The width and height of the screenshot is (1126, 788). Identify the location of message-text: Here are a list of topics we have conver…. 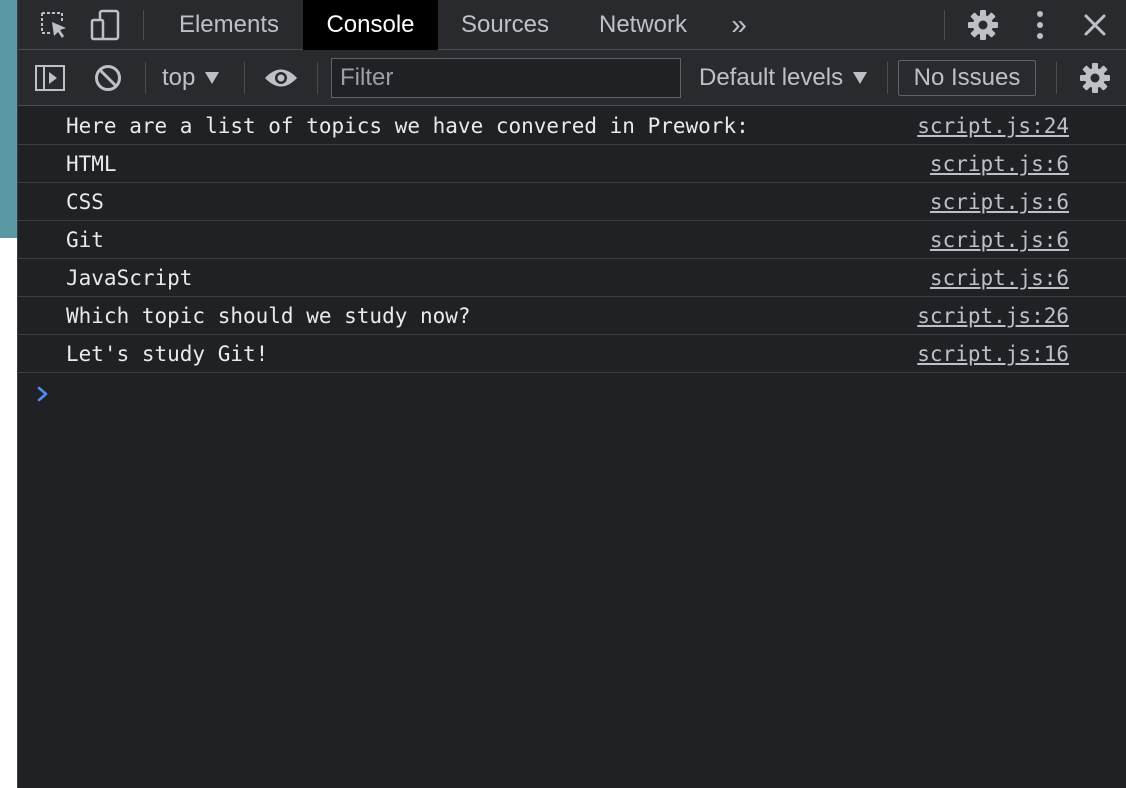
(407, 126).